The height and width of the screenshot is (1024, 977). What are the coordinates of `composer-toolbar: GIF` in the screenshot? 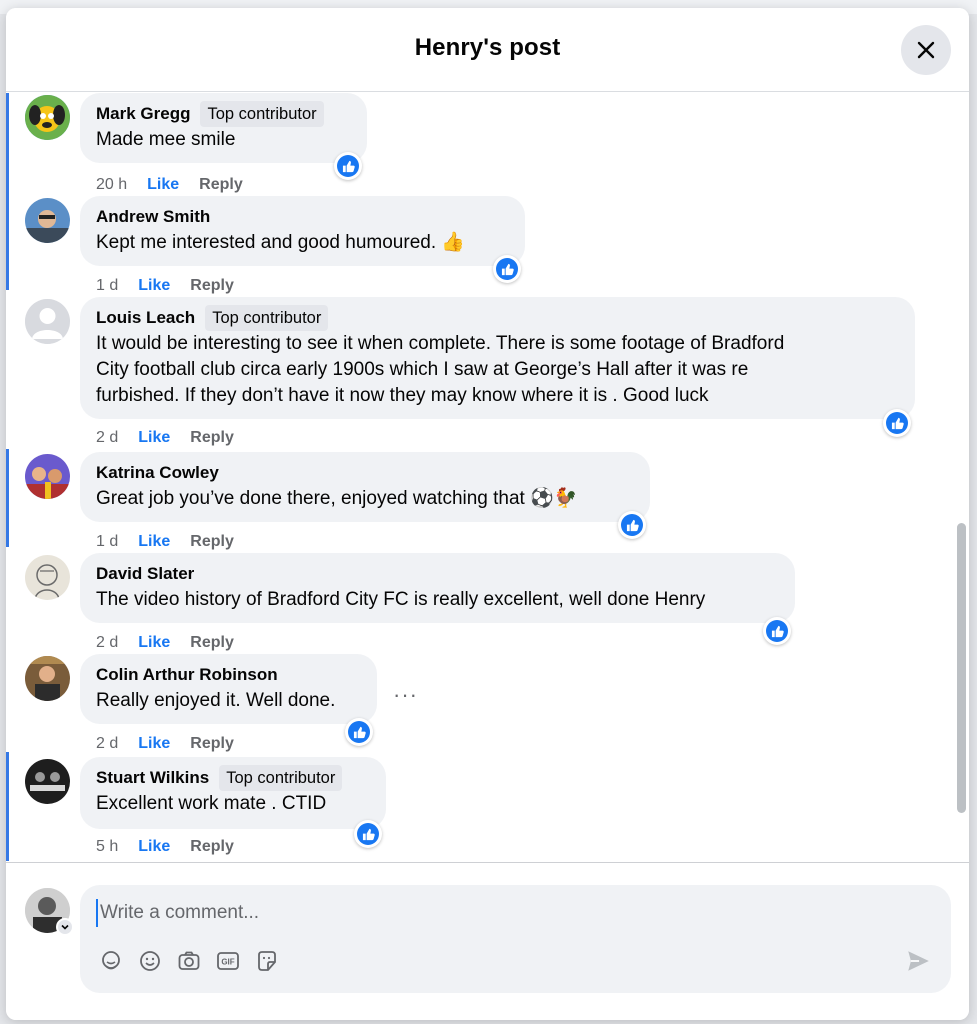 It's located at (189, 961).